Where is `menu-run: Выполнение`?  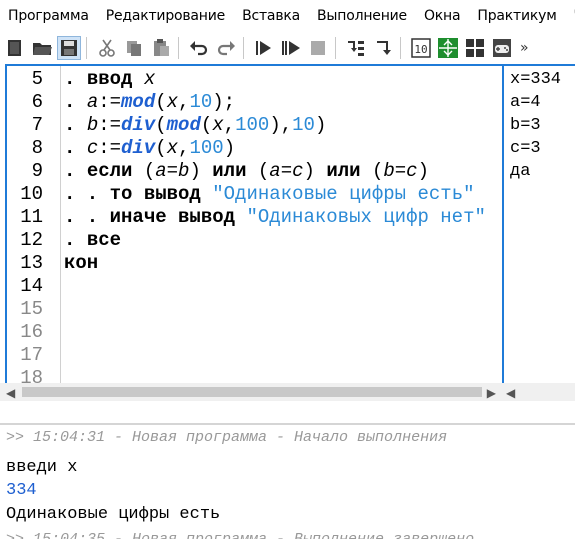 menu-run: Выполнение is located at coordinates (362, 16).